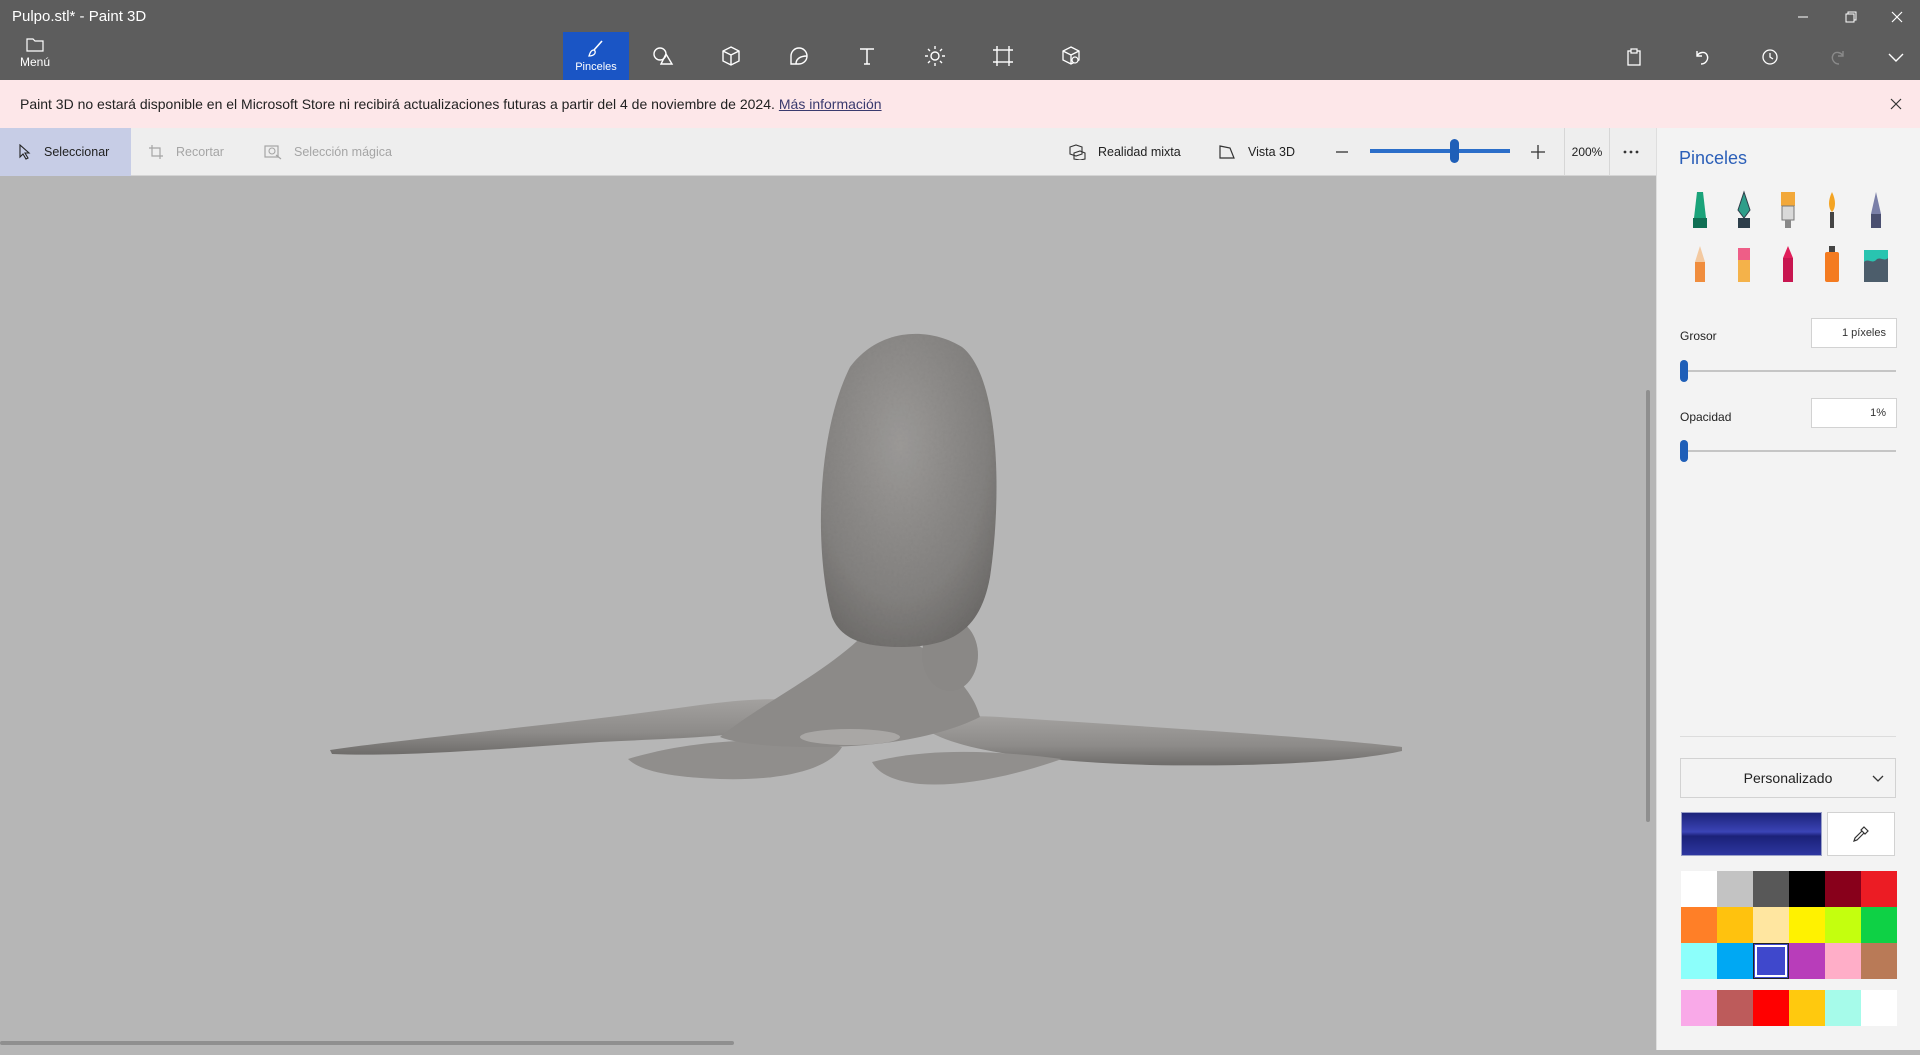 Image resolution: width=1920 pixels, height=1055 pixels. What do you see at coordinates (66, 152) in the screenshot?
I see `select-button: Seleccionar` at bounding box center [66, 152].